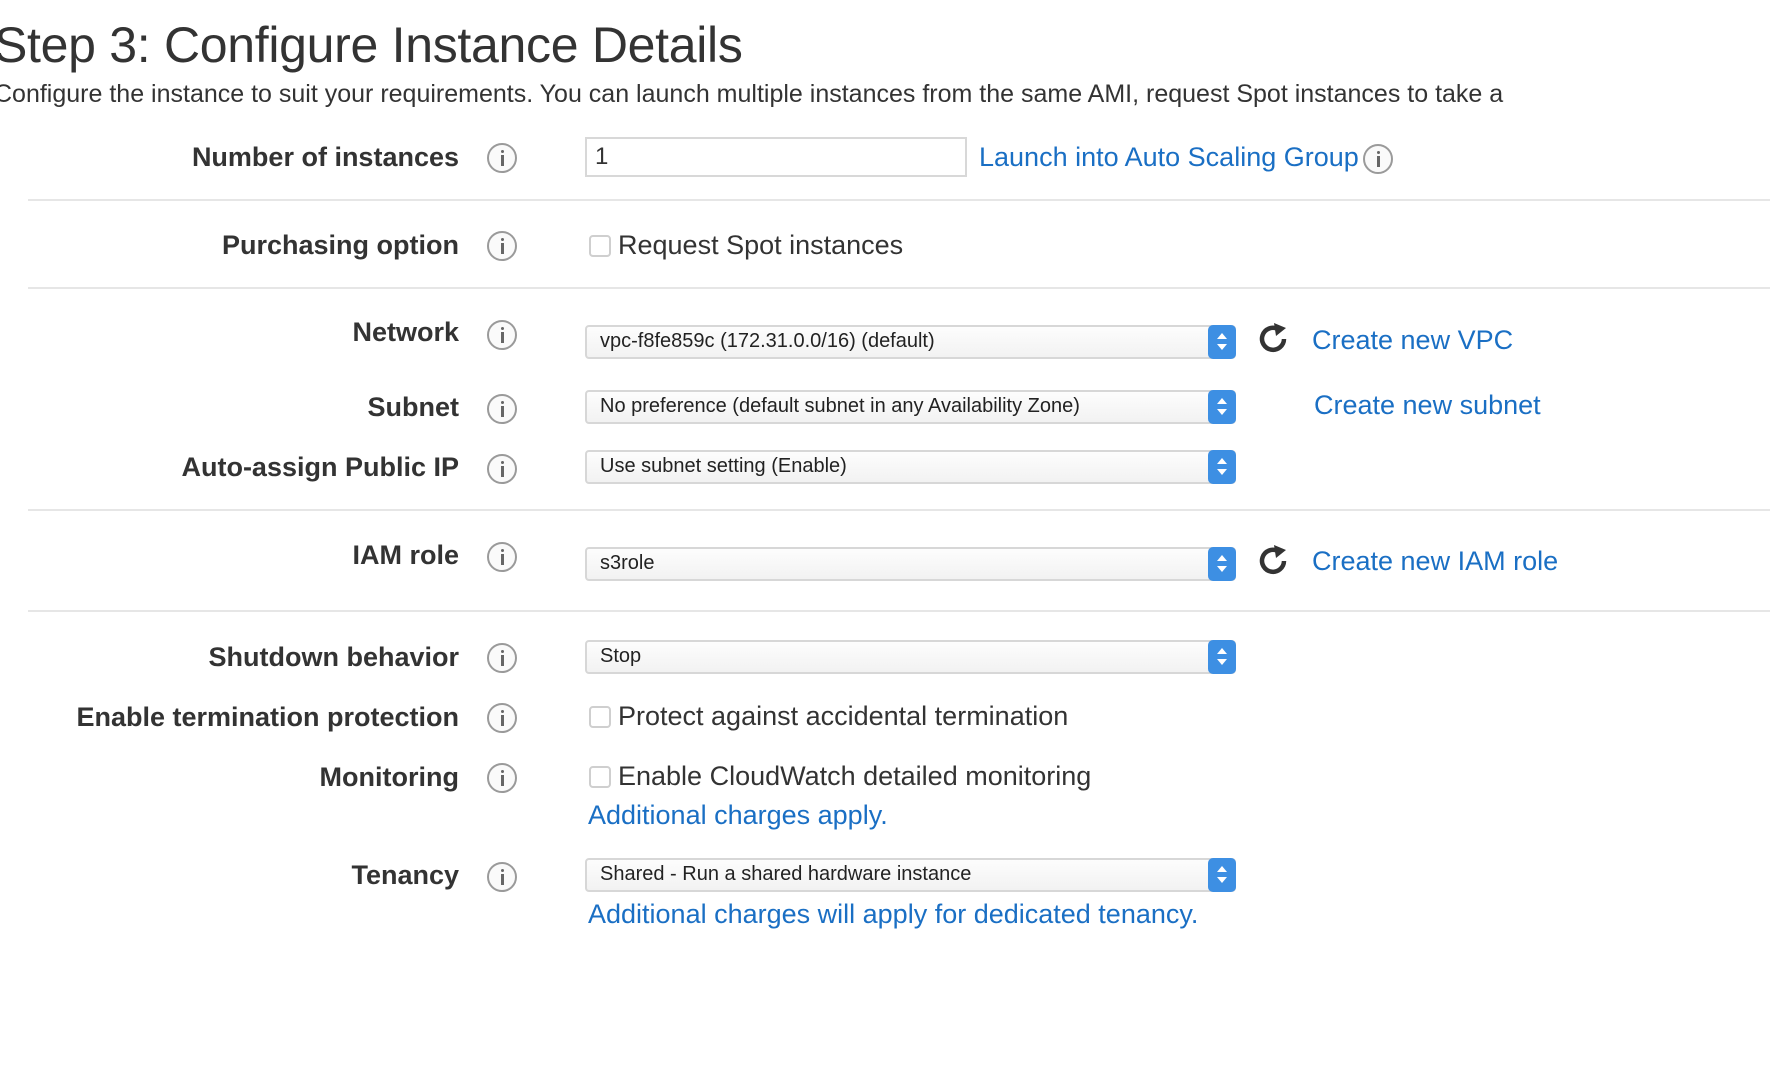 The width and height of the screenshot is (1770, 1080). I want to click on request-spot-label: Request Spot instances, so click(760, 245).